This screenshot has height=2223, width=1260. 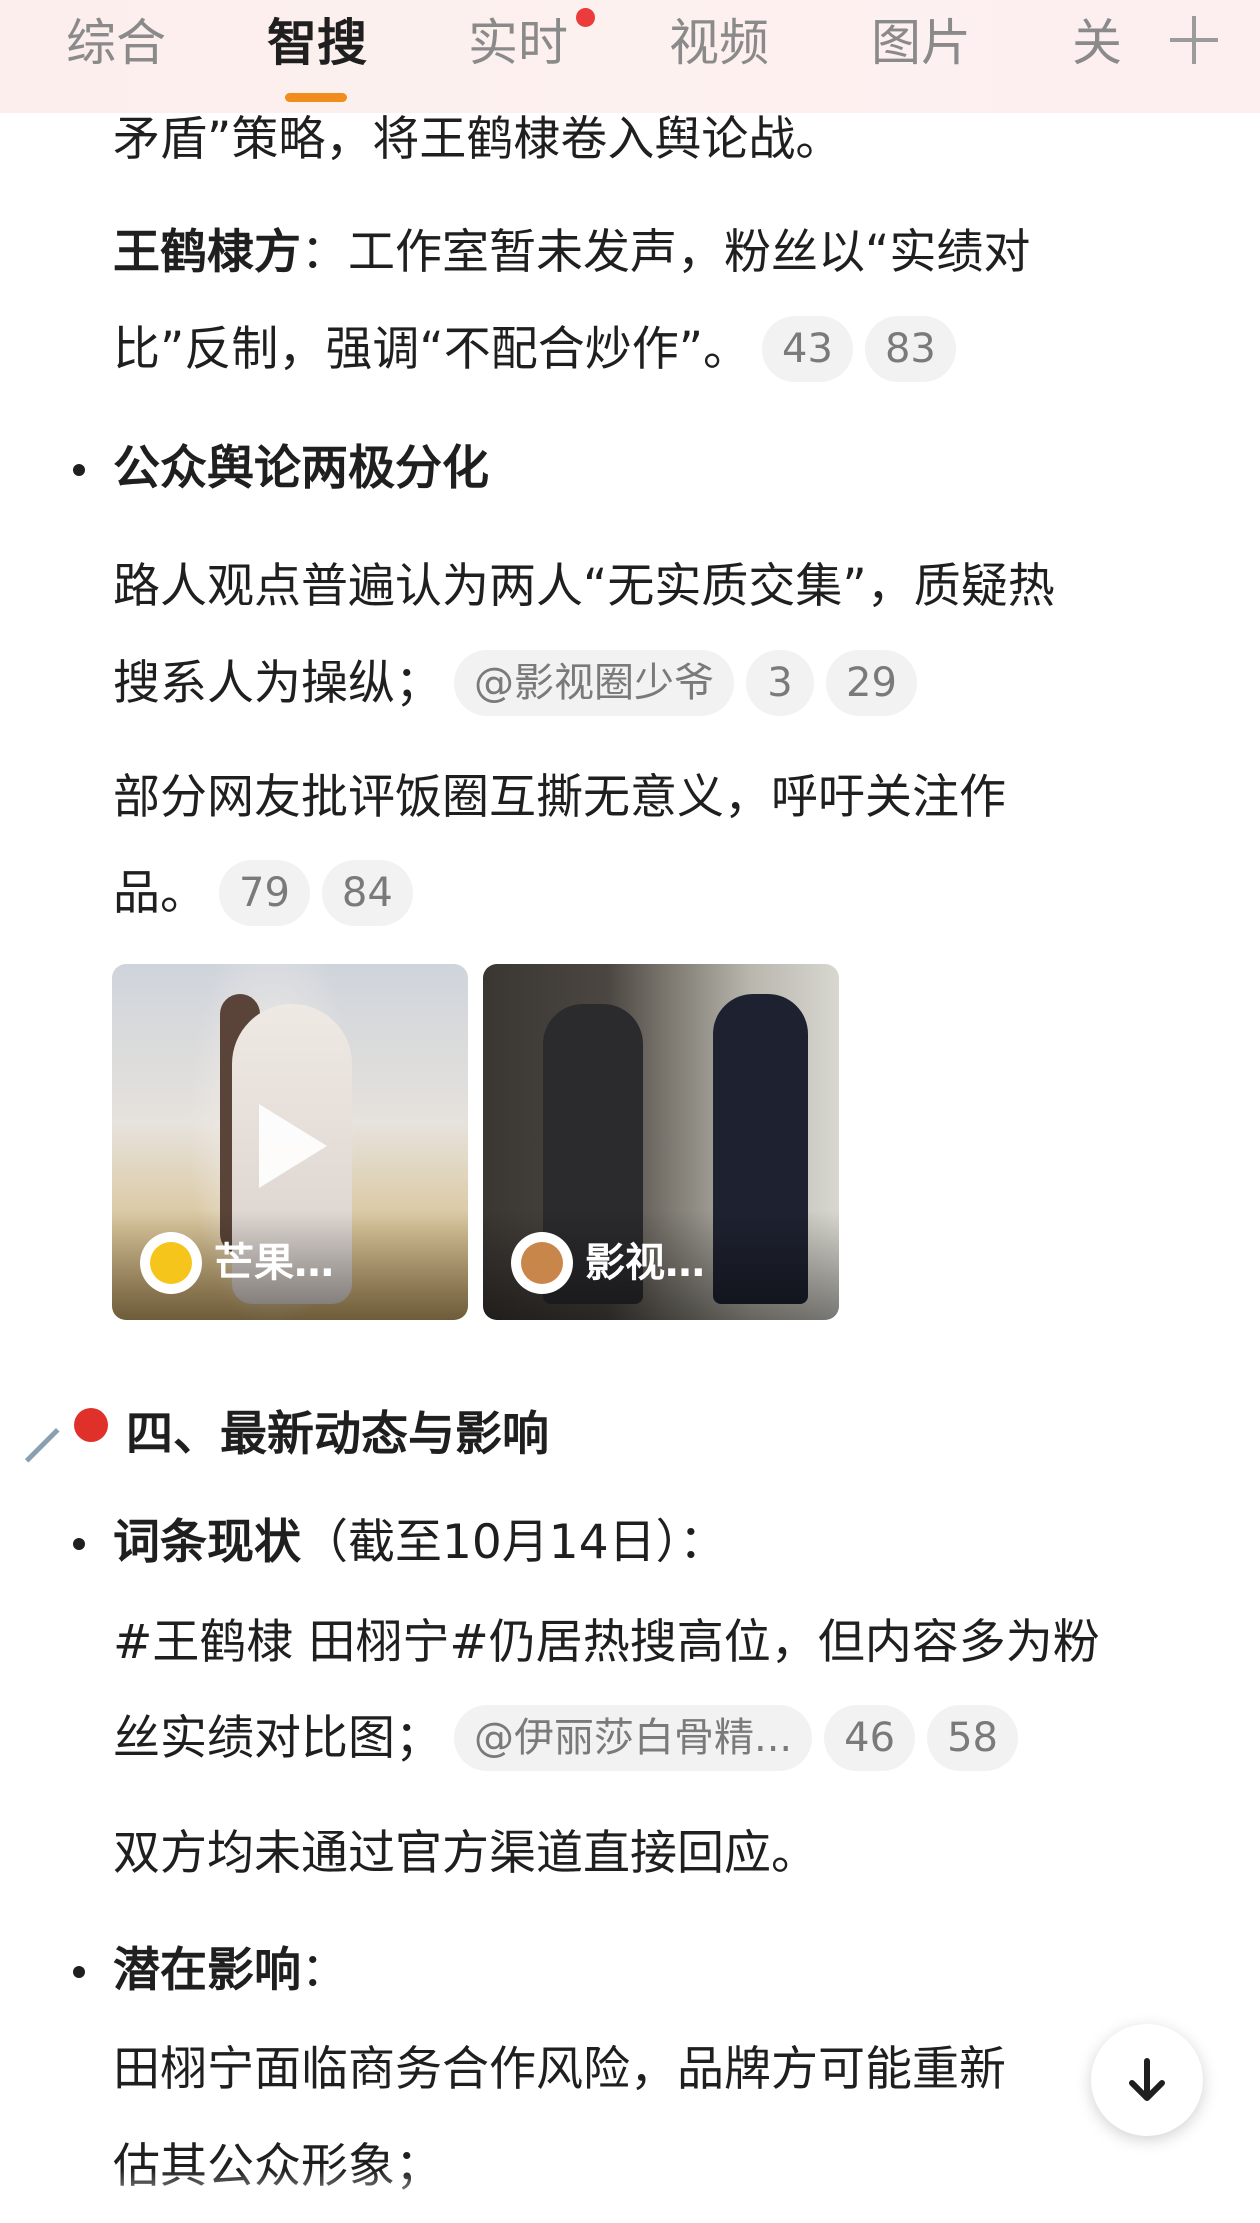 What do you see at coordinates (606, 1642) in the screenshot?
I see `text-line: #王鹤棣 田栩宁#仍居热搜高位，但内容多为粉` at bounding box center [606, 1642].